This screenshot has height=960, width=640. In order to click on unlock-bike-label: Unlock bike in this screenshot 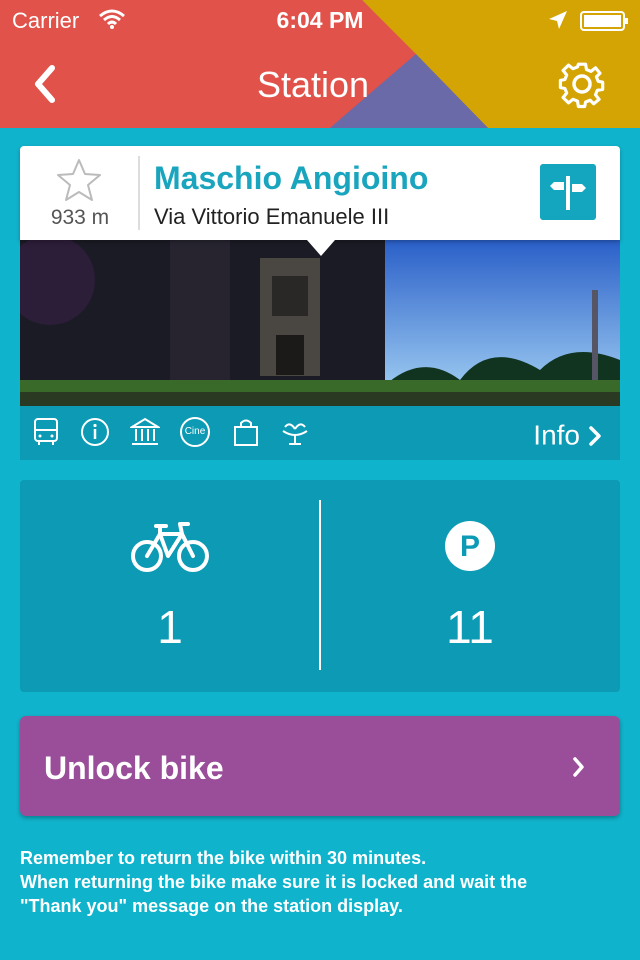, I will do `click(134, 768)`.